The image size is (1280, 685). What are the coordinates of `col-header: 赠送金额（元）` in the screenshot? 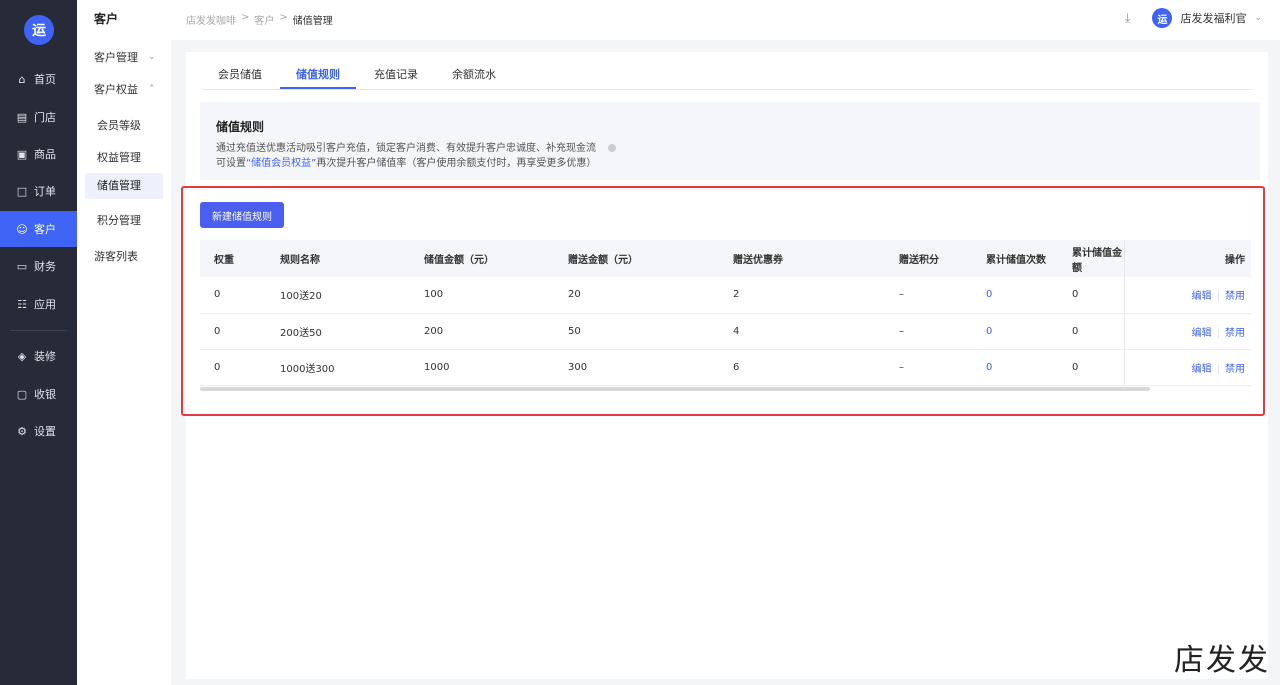 It's located at (603, 260).